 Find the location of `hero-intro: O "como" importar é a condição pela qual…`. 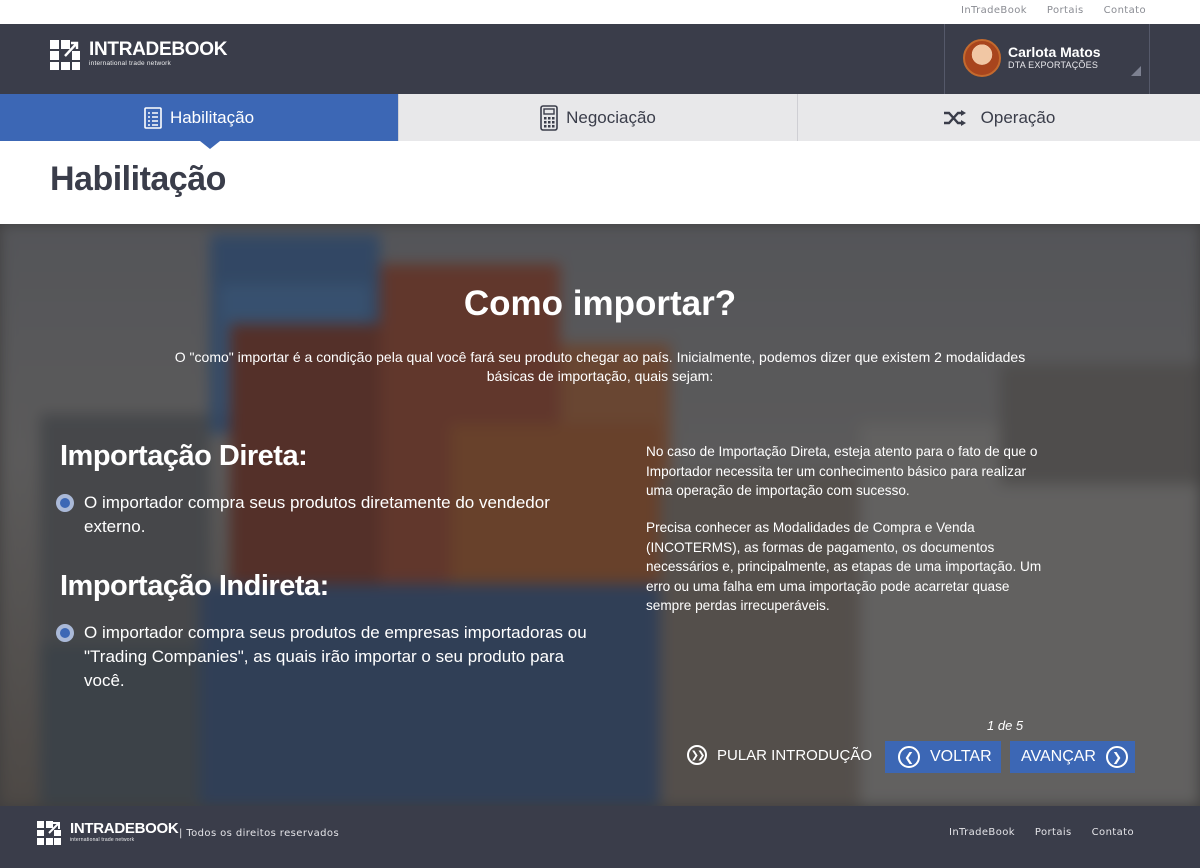

hero-intro: O "como" importar é a condição pela qual… is located at coordinates (600, 366).